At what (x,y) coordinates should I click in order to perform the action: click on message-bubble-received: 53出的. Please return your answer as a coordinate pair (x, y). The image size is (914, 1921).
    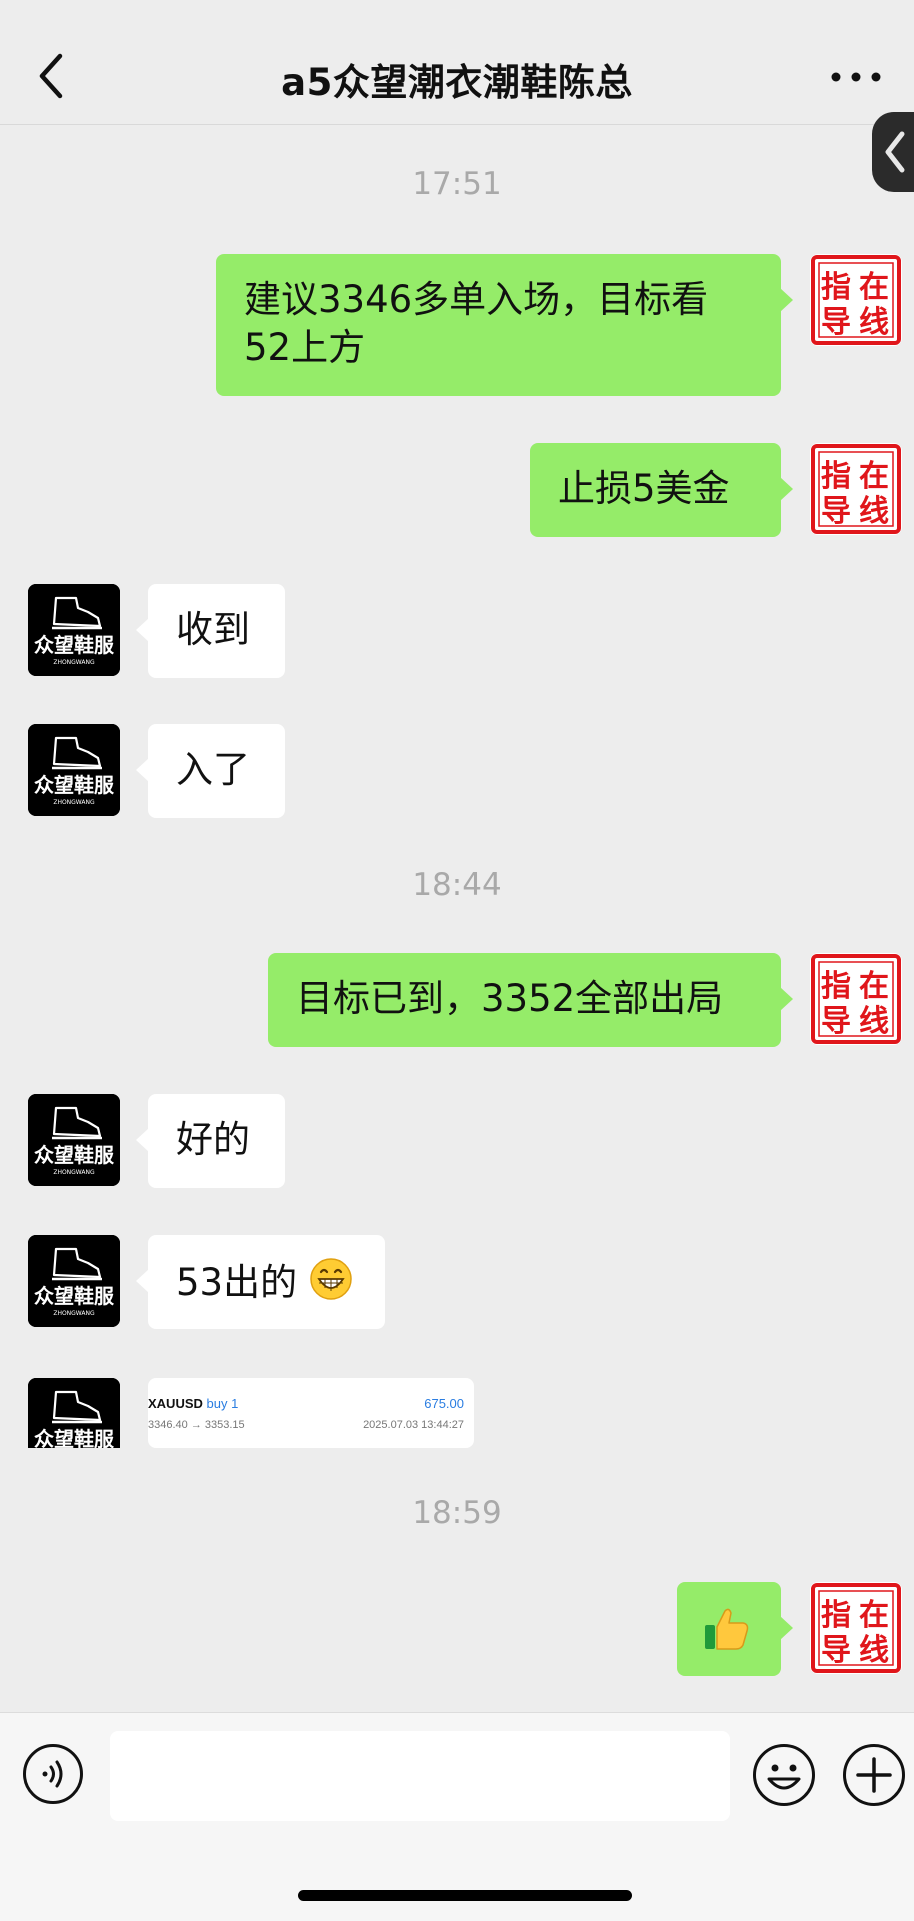
    Looking at the image, I should click on (260, 1282).